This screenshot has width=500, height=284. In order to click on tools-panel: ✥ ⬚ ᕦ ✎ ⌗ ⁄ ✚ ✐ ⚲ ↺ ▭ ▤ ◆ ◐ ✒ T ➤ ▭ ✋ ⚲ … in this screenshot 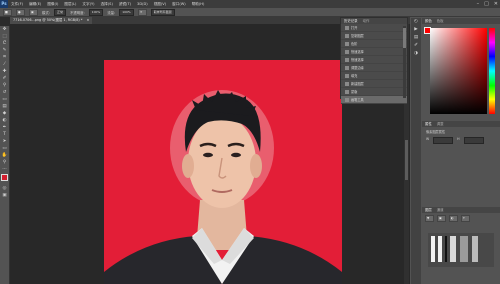, I will do `click(5, 155)`.